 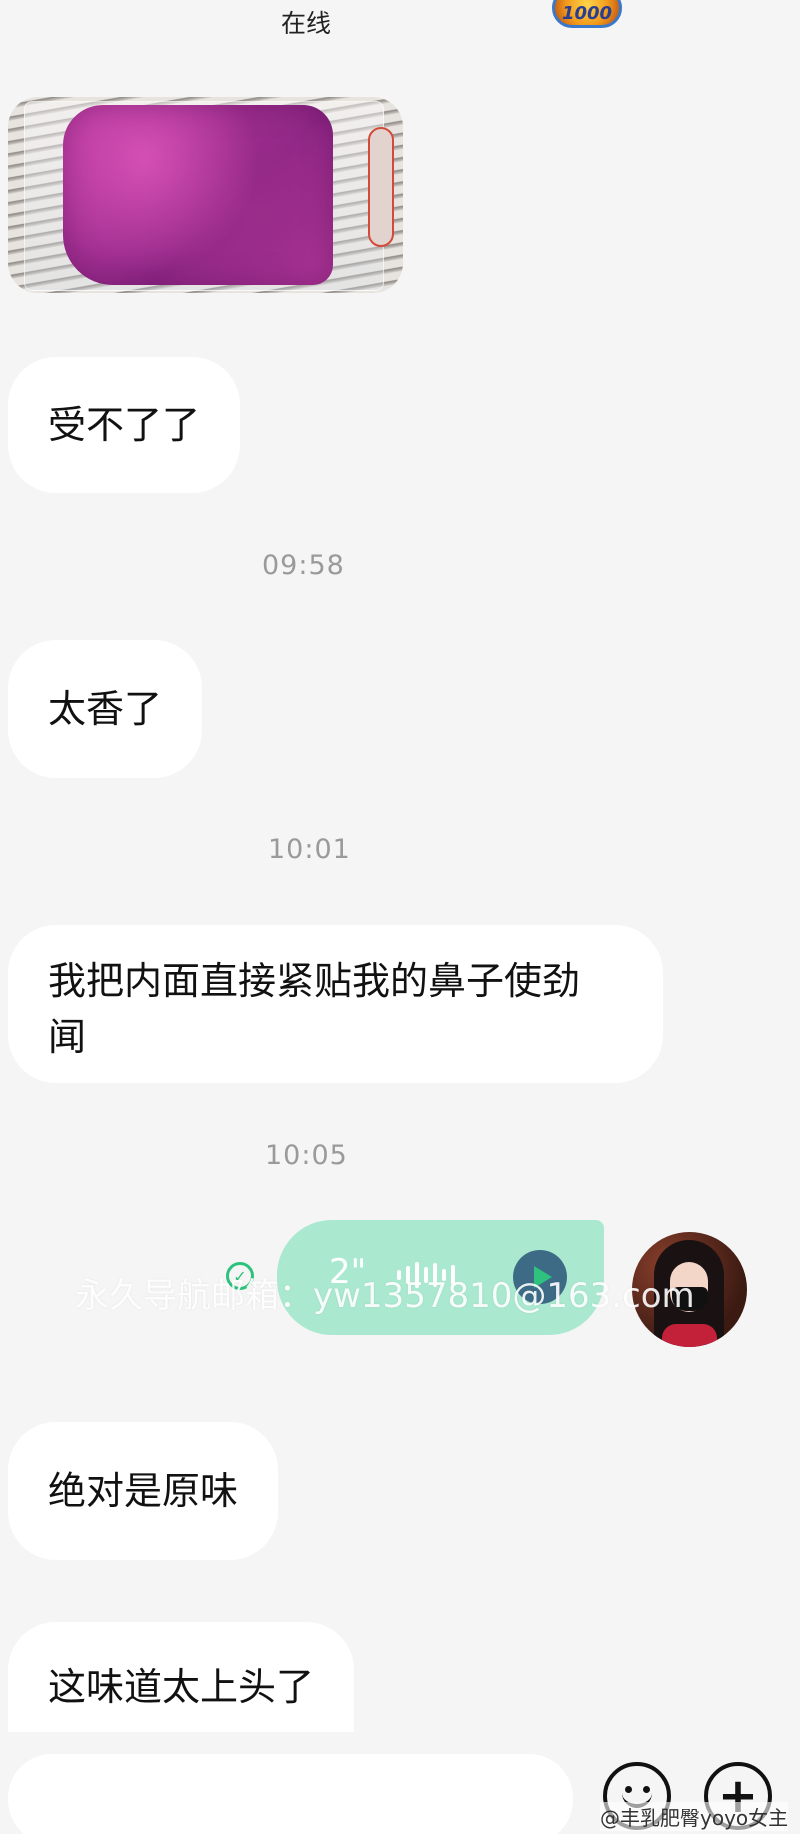 I want to click on bag-sticker-image, so click(x=381, y=187).